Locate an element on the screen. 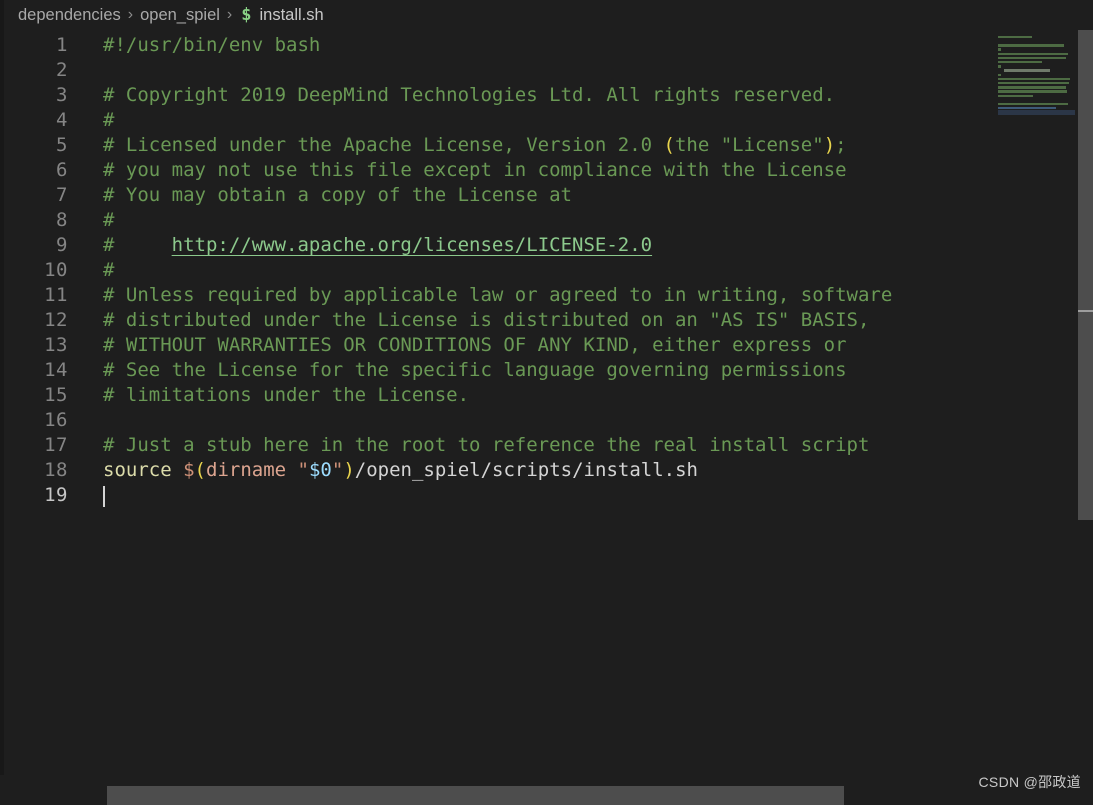 This screenshot has width=1093, height=805. chevron-right-icon: › is located at coordinates (229, 14).